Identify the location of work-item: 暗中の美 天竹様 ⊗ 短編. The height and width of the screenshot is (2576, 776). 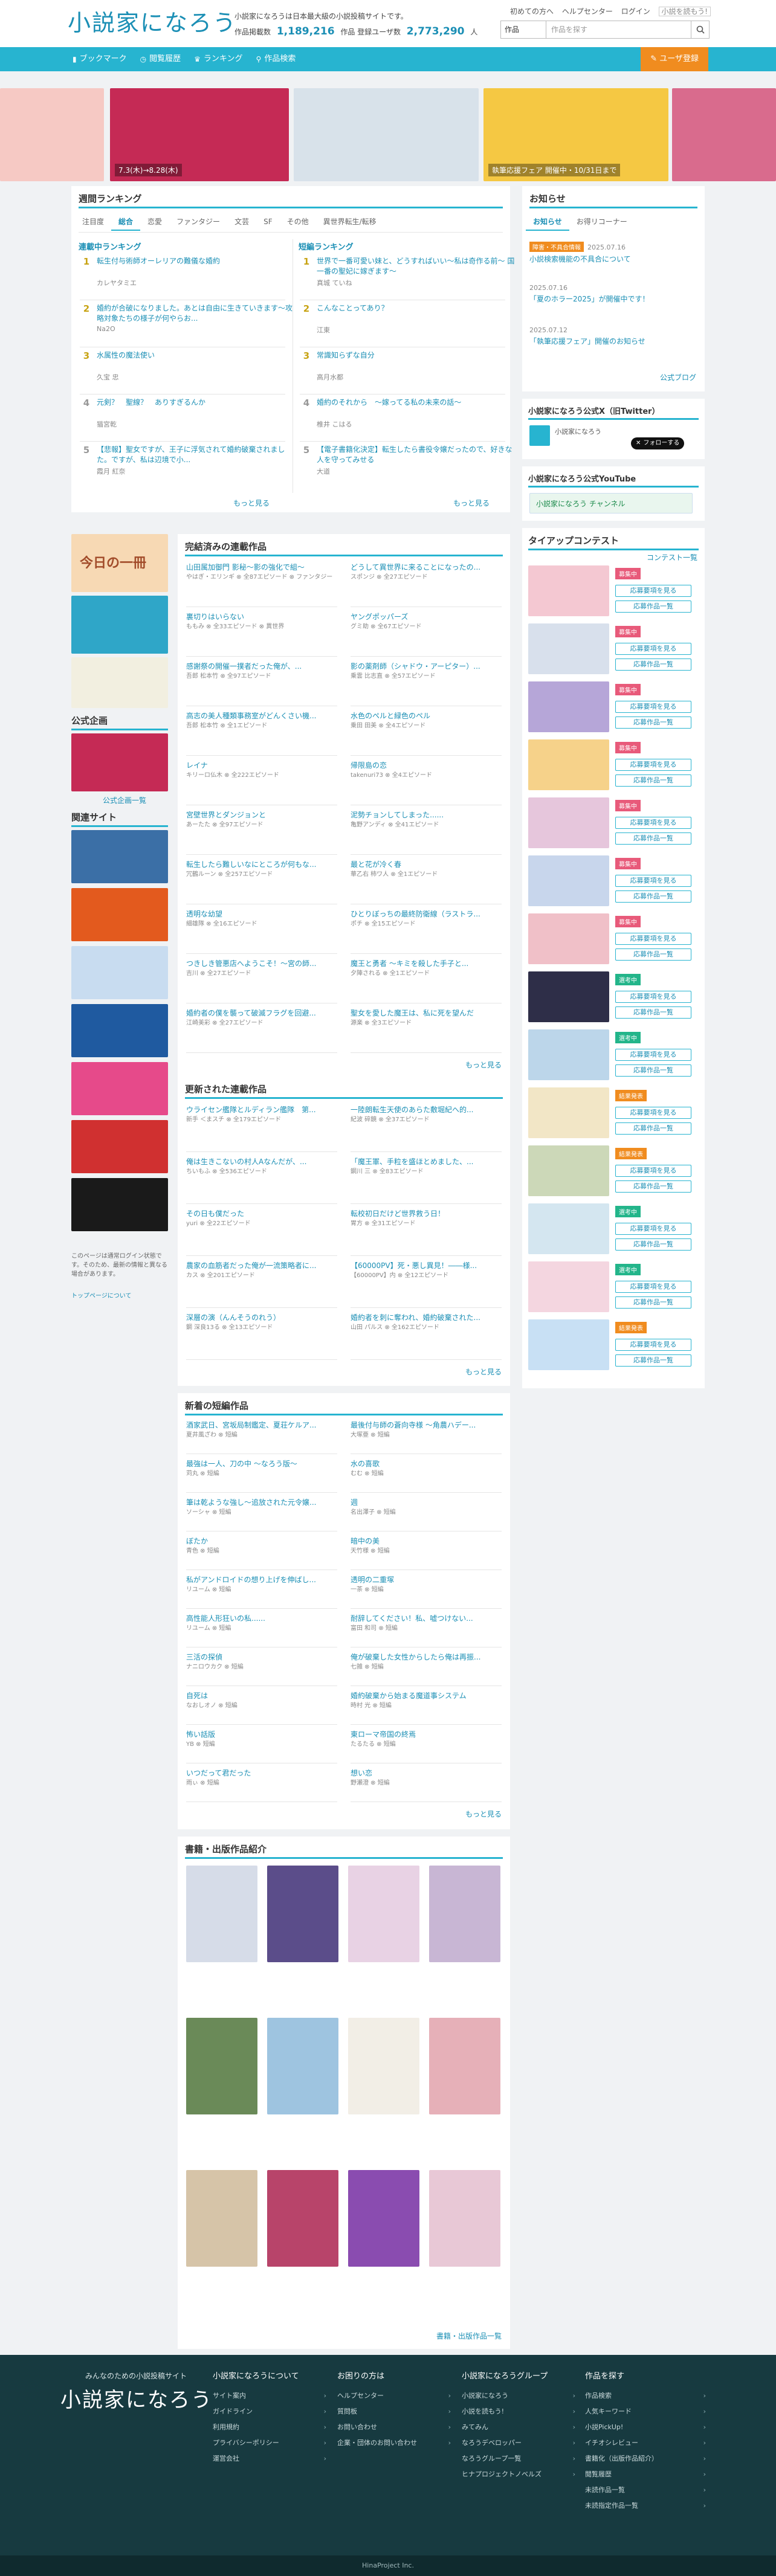
(426, 1553).